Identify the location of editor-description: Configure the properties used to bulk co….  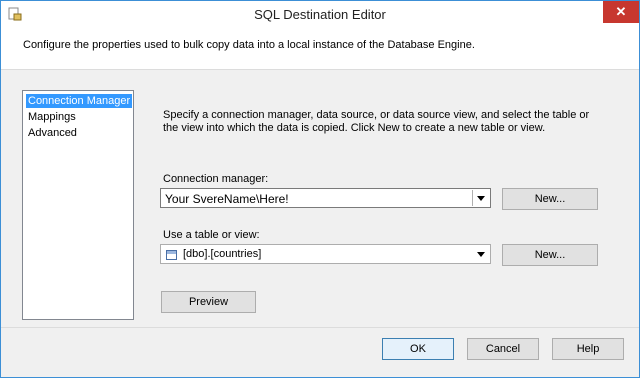
(249, 45).